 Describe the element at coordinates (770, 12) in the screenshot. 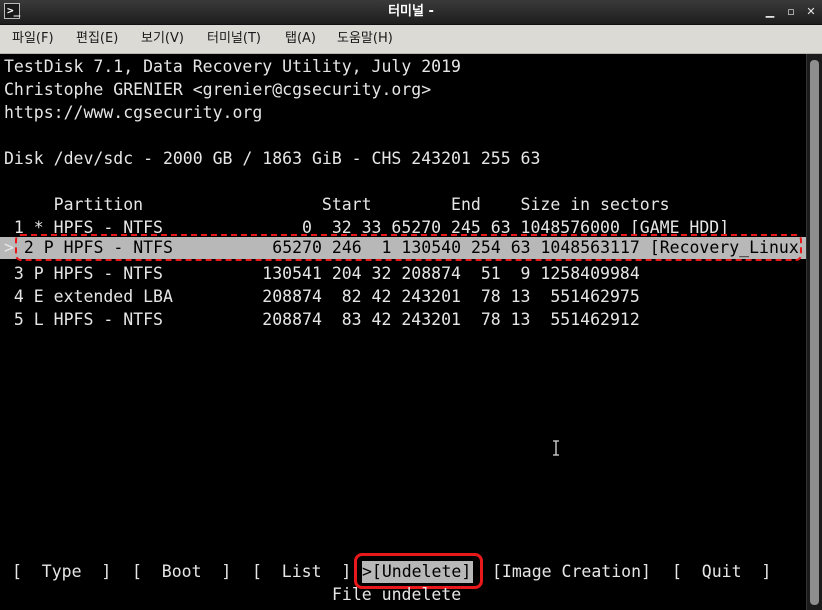

I see `minimize-icon: ▁` at that location.